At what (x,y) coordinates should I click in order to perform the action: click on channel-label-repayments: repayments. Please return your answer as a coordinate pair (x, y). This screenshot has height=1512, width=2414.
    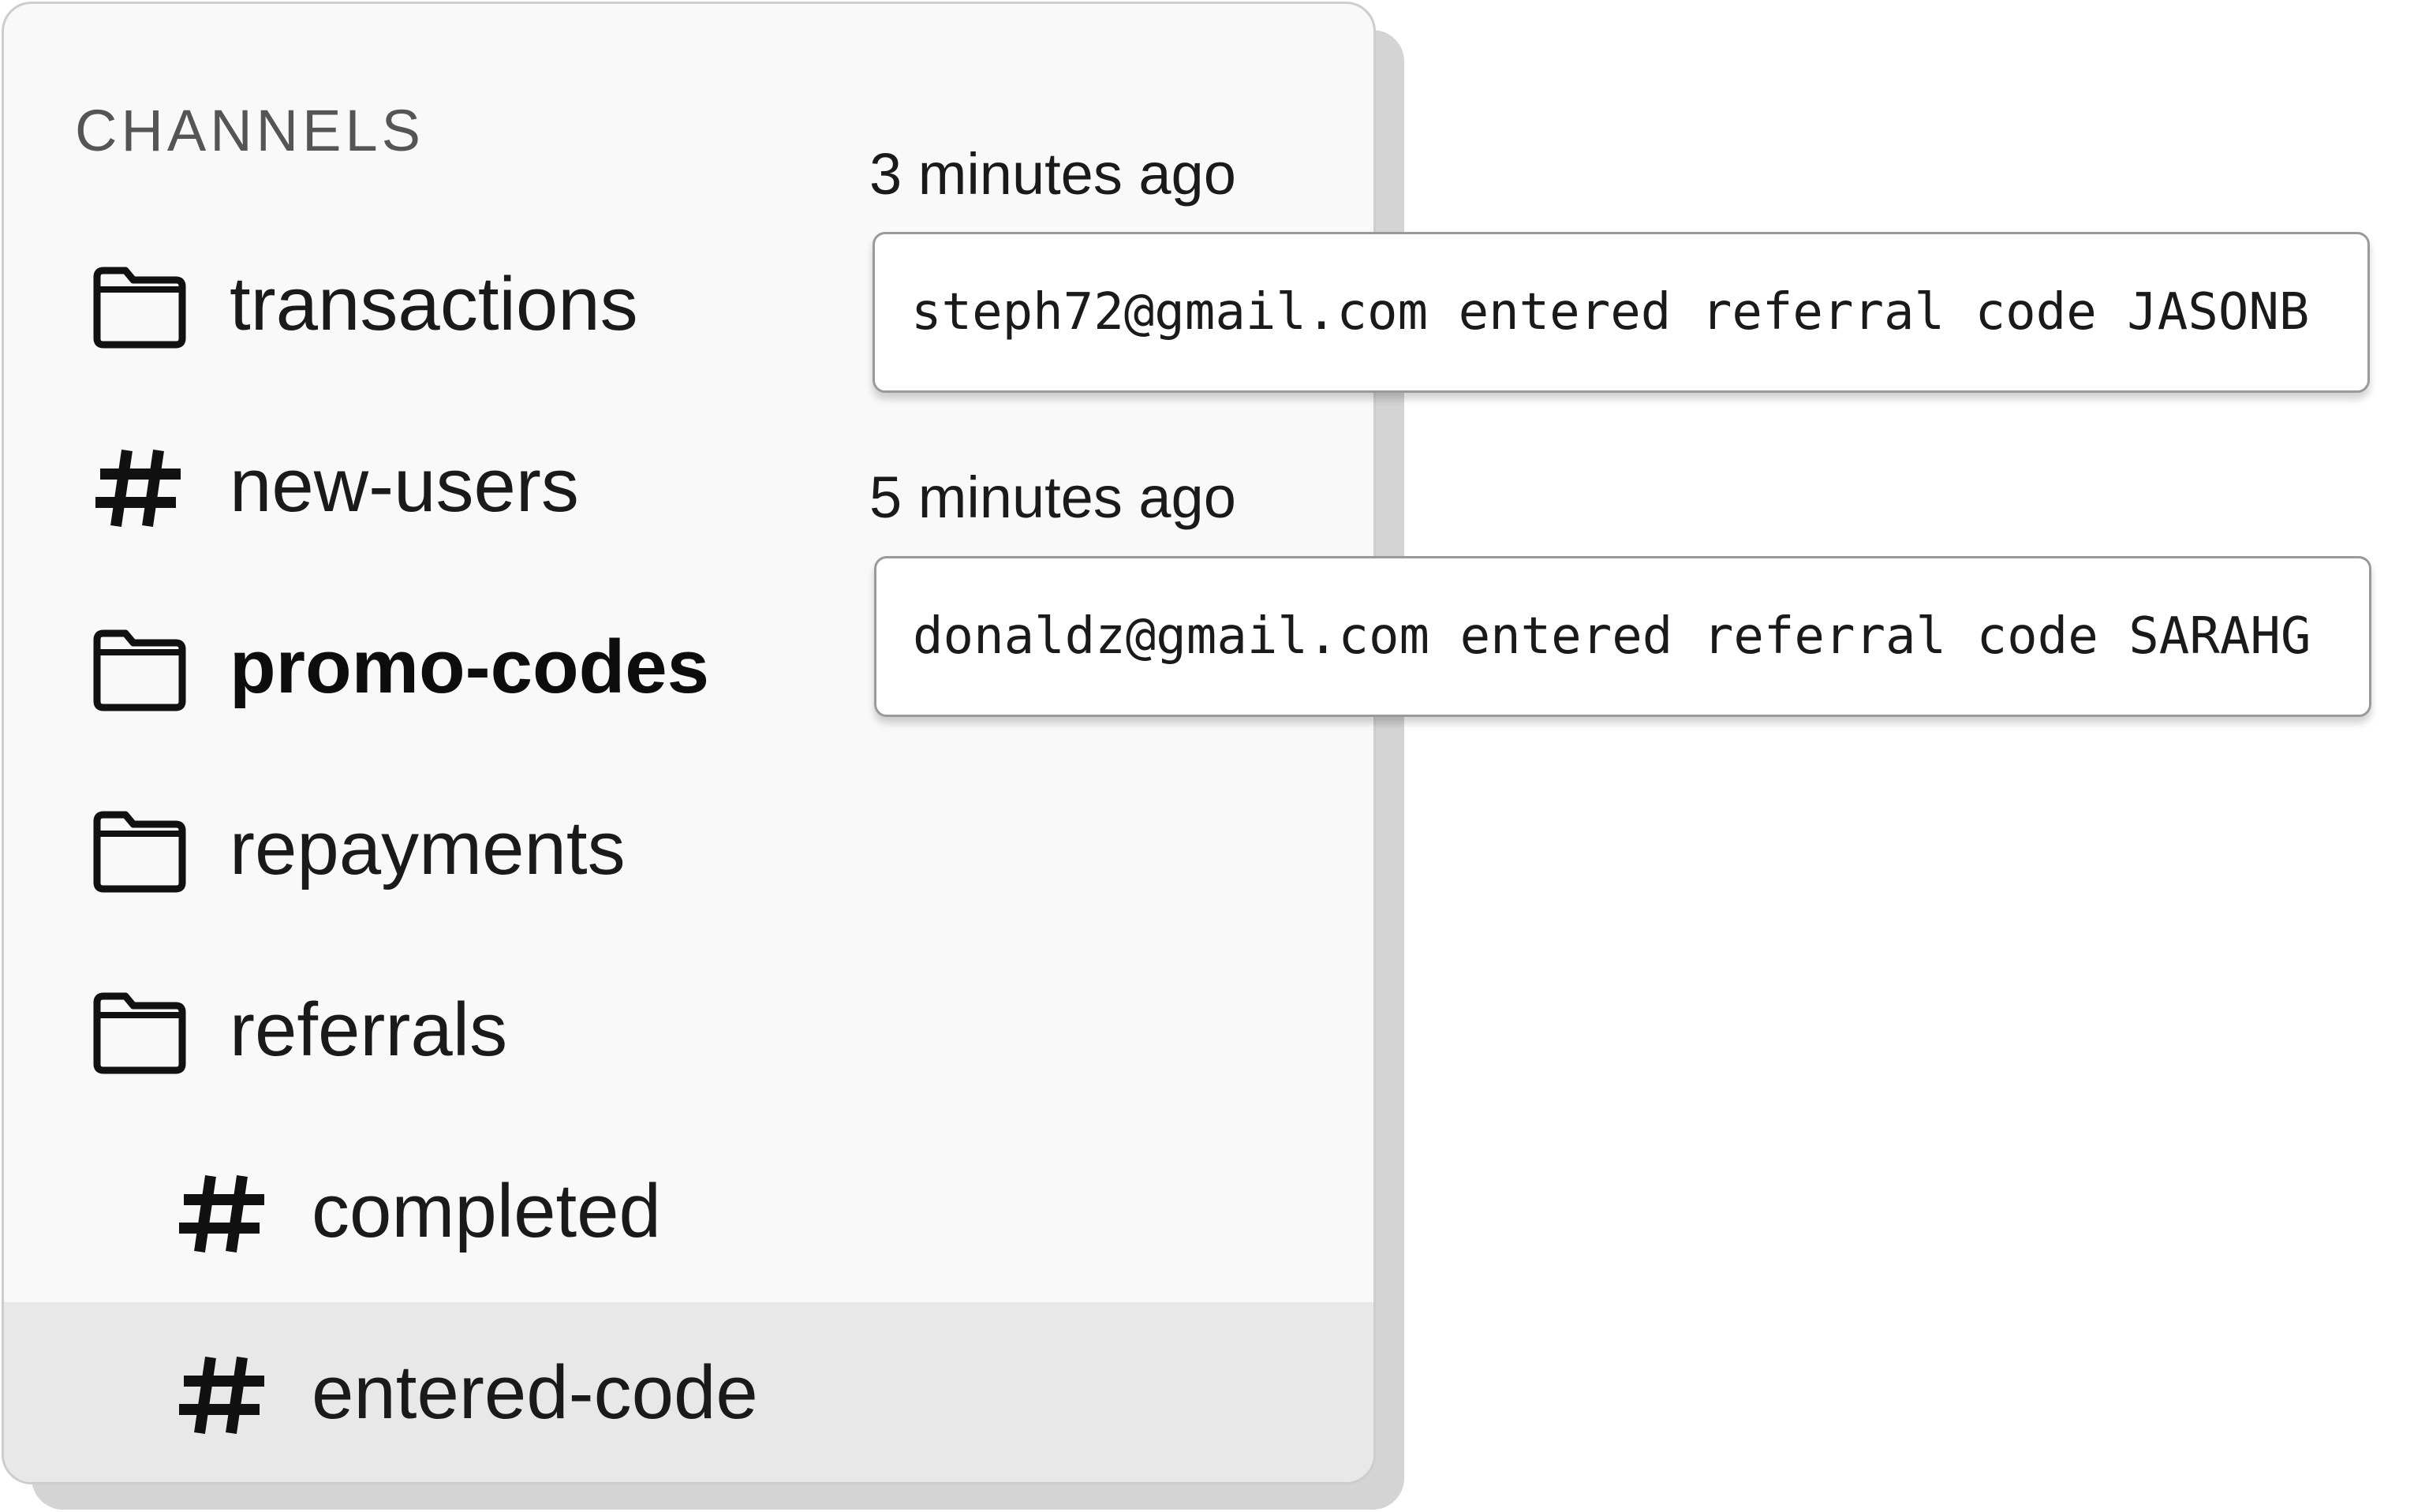
    Looking at the image, I should click on (428, 848).